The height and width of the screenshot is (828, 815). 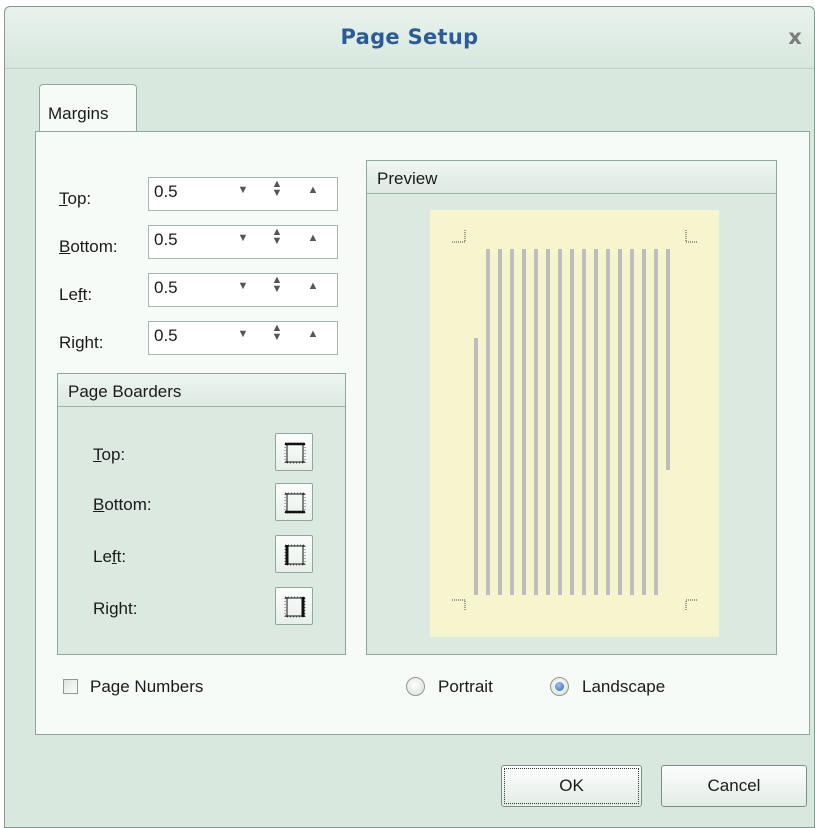 What do you see at coordinates (166, 336) in the screenshot?
I see `right-margin-value: 0.5` at bounding box center [166, 336].